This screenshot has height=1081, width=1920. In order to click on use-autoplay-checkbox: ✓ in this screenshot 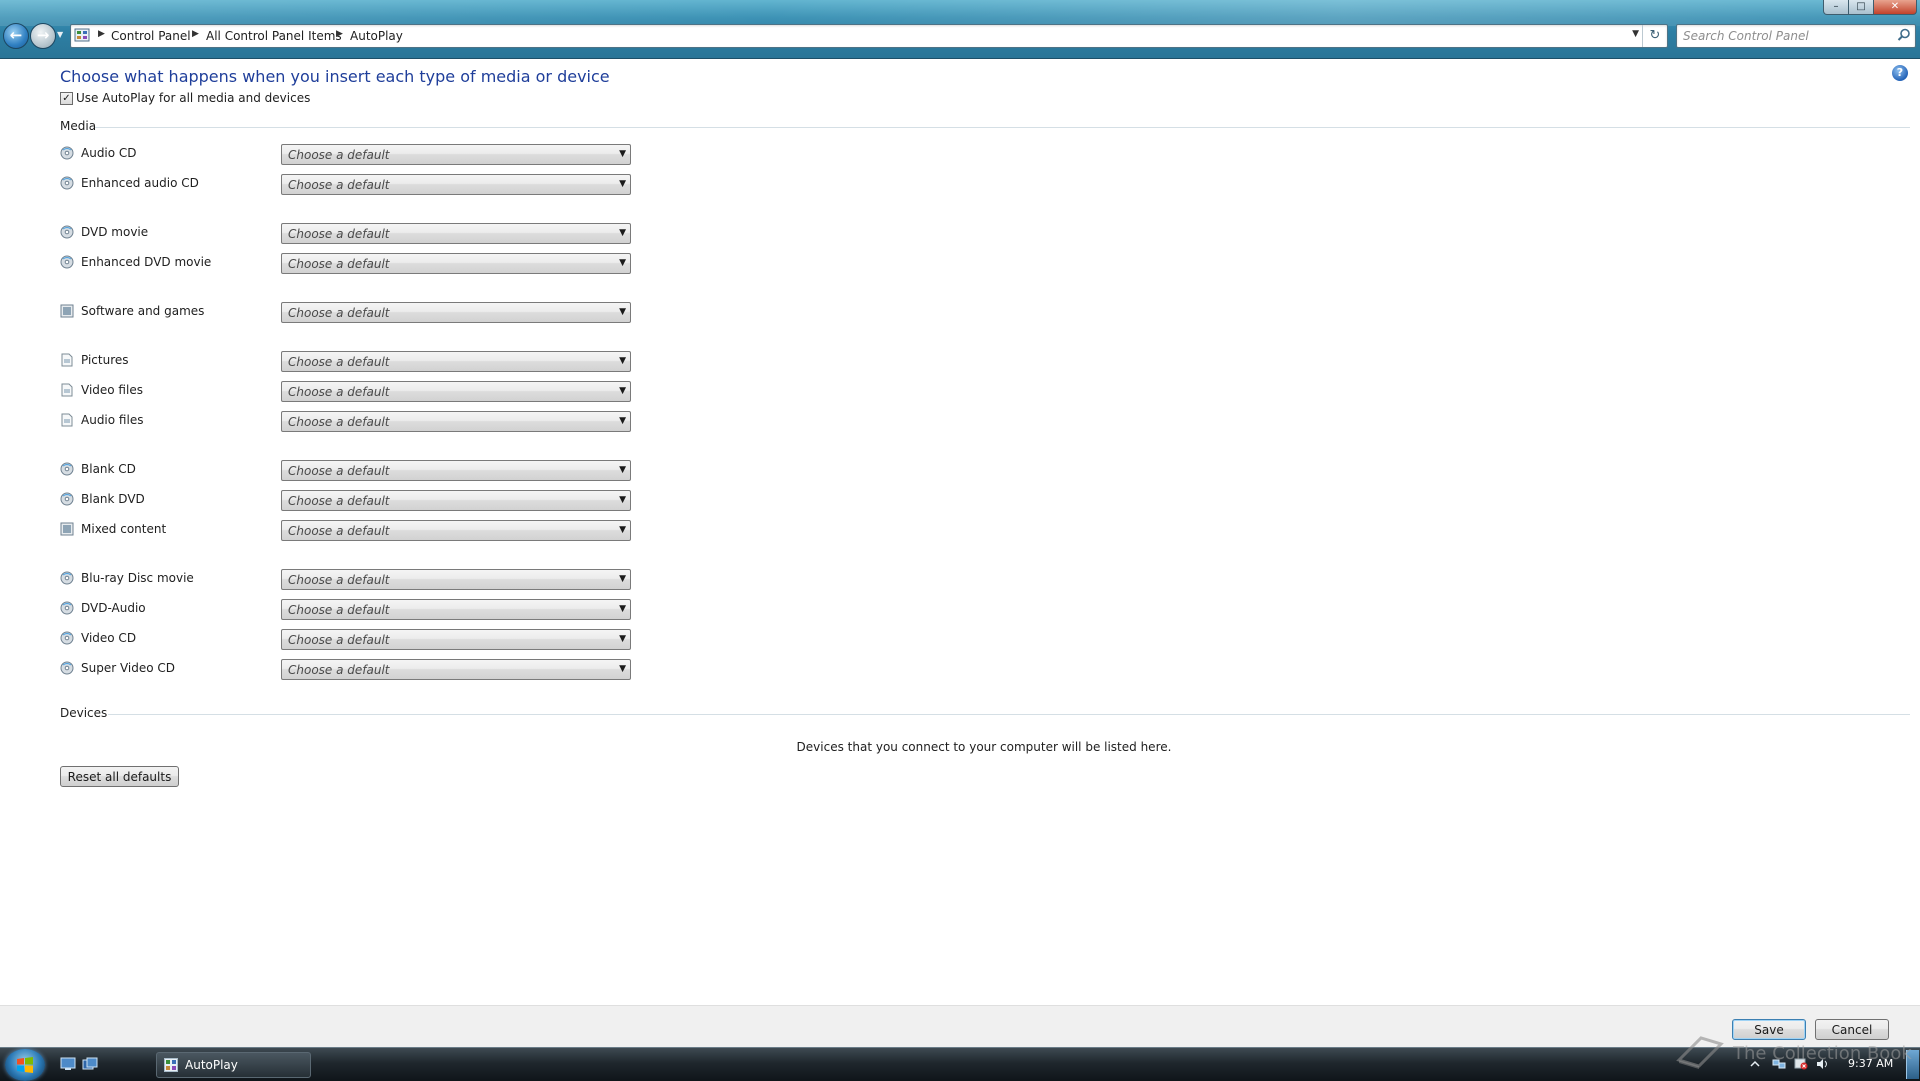, I will do `click(66, 98)`.